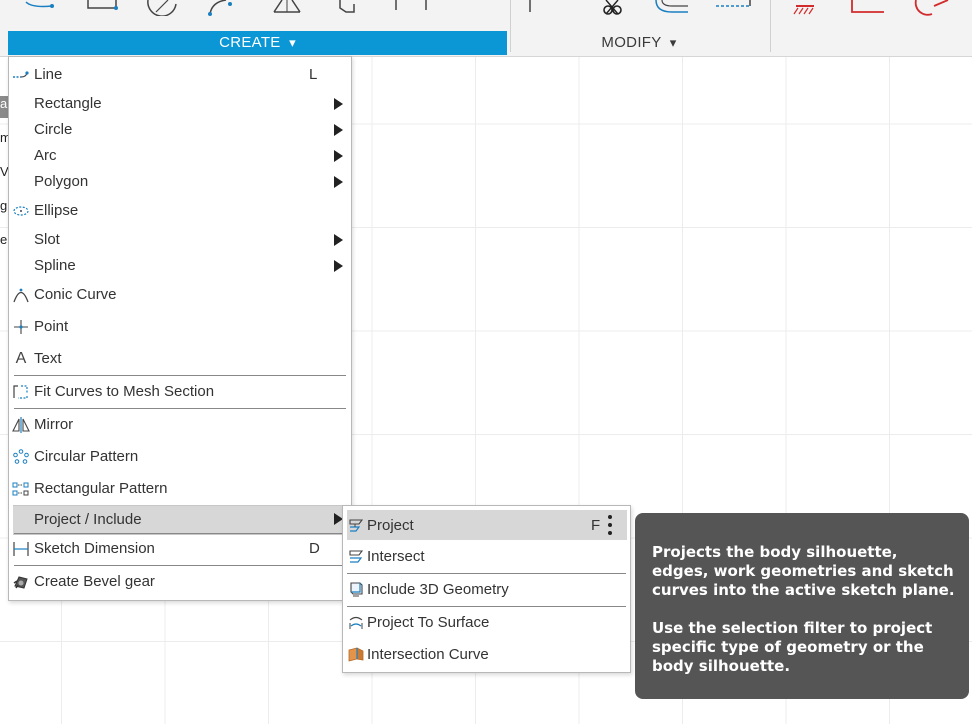 This screenshot has width=972, height=724. I want to click on menu-item-label: Conic Curve, so click(75, 294).